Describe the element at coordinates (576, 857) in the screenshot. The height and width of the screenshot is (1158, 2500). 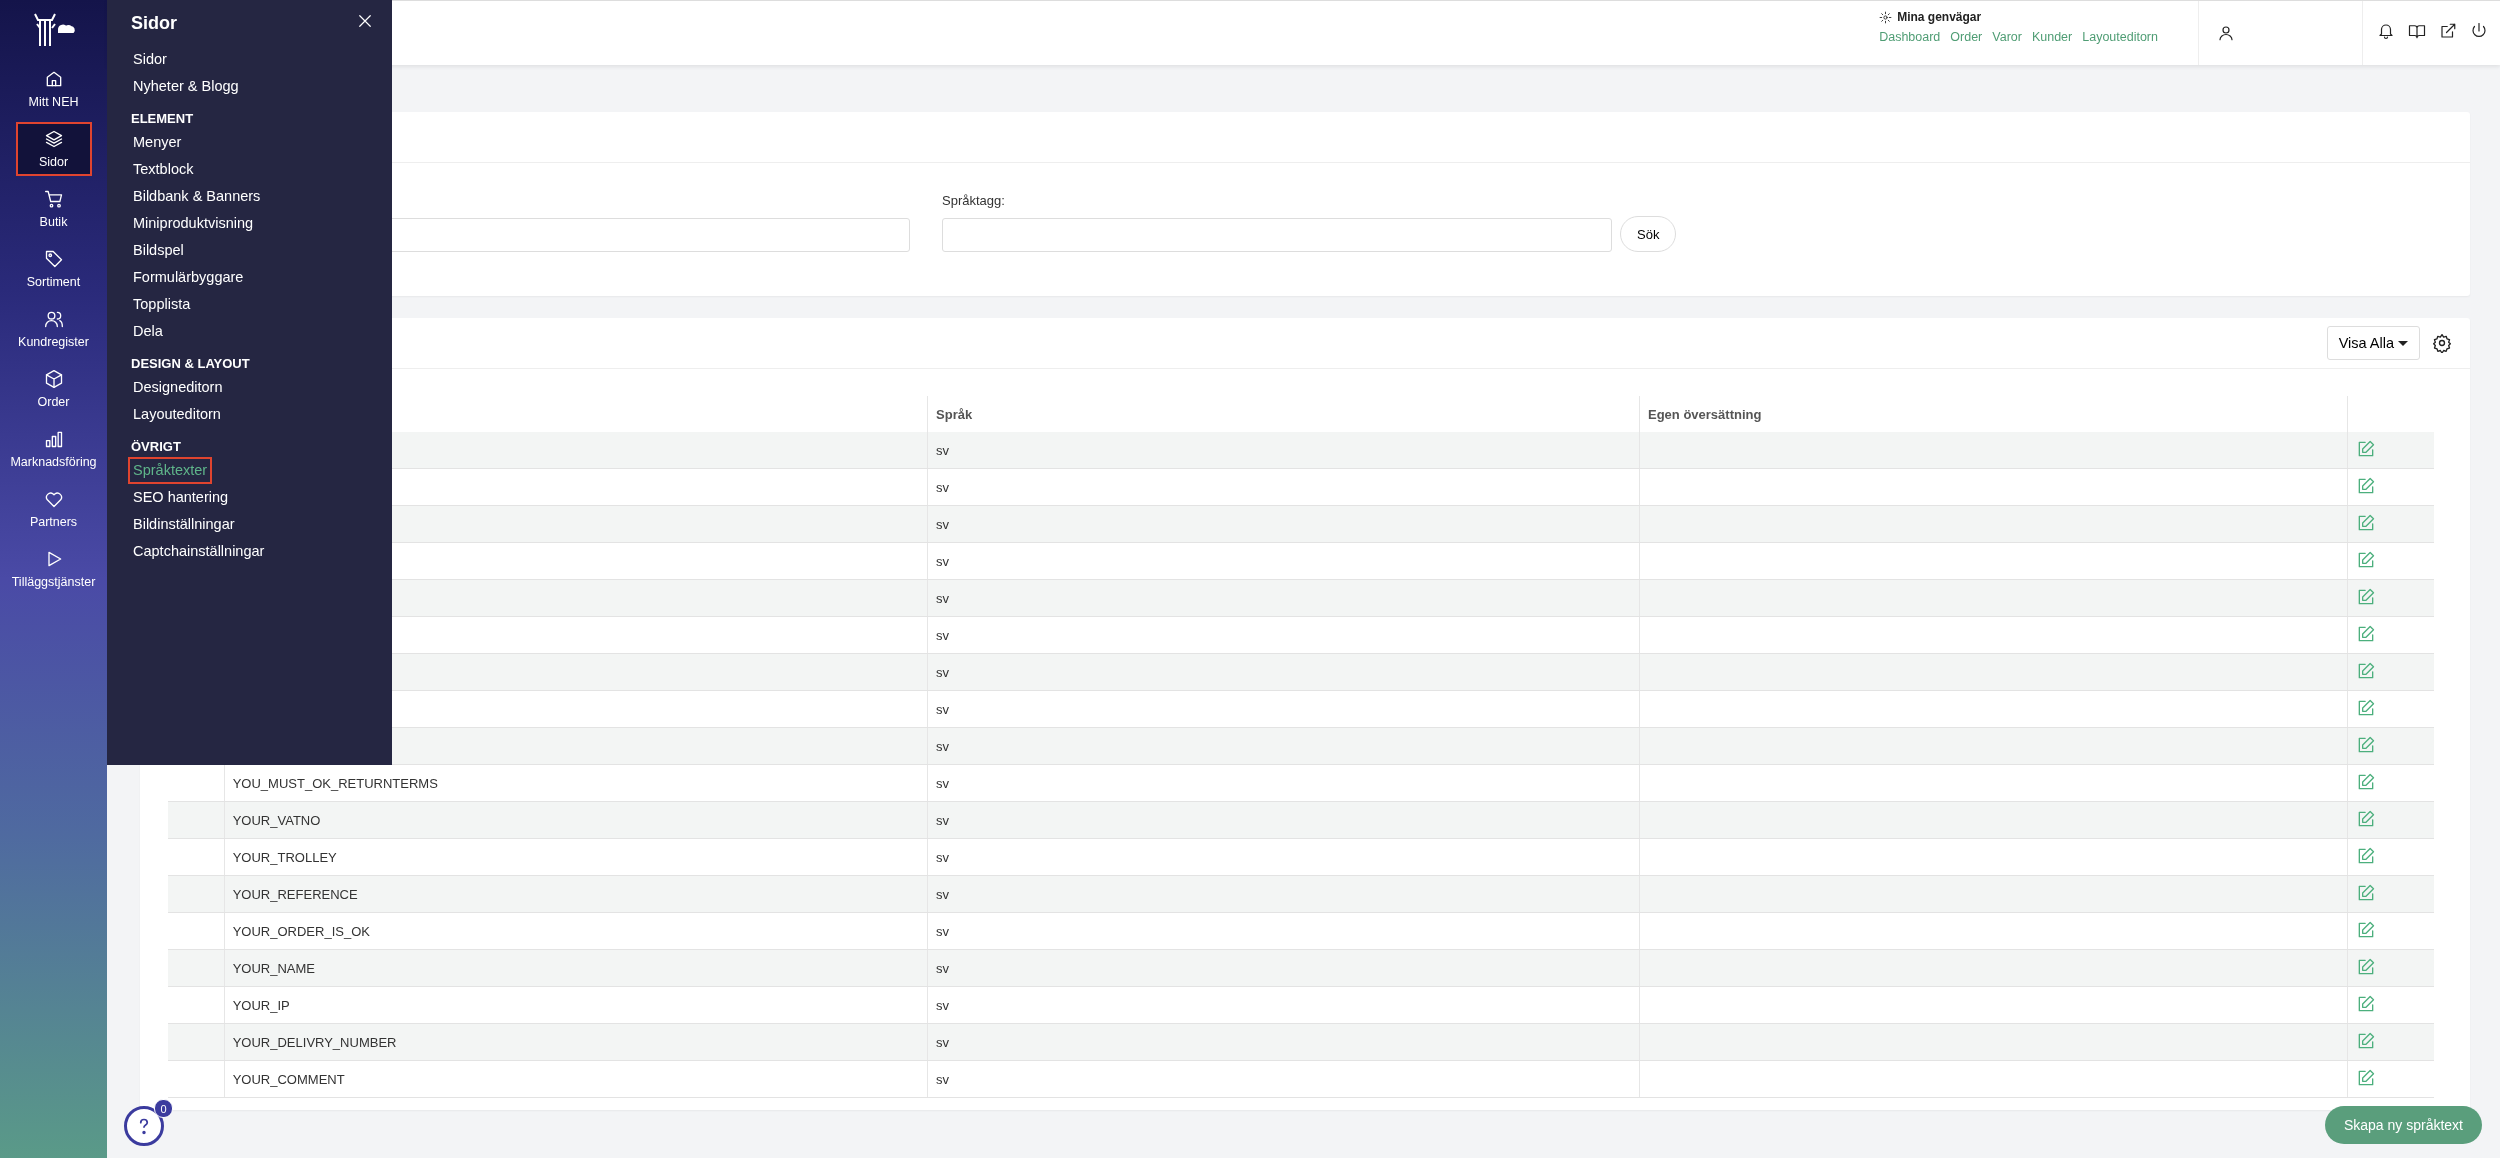
I see `table-cell: YOUR_TROLLEY` at that location.